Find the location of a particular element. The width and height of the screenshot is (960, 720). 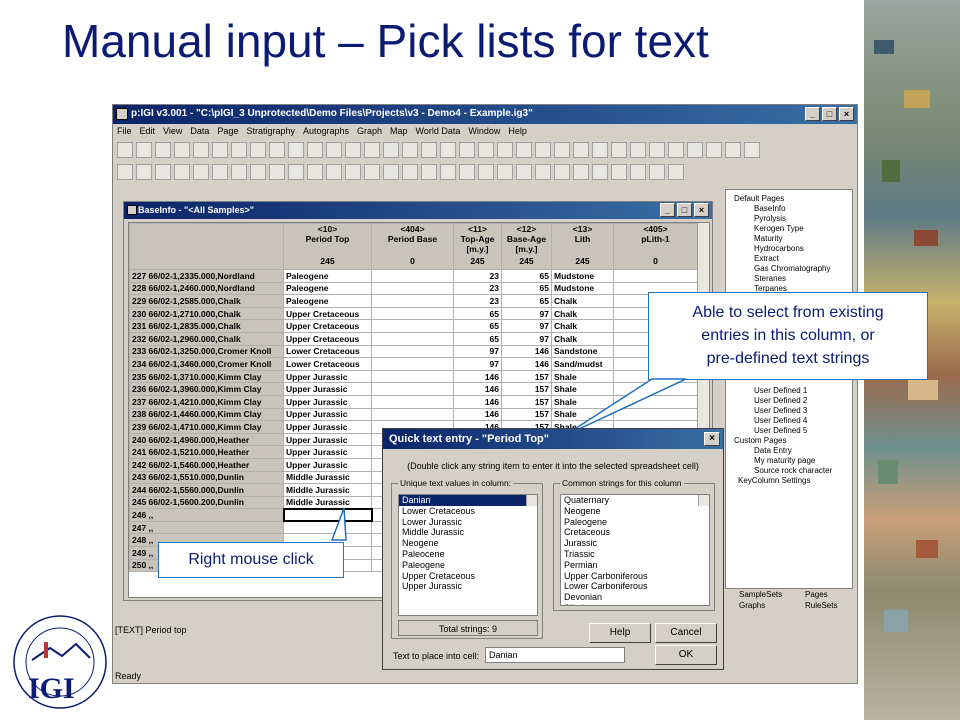

table-cell: 97 is located at coordinates (526, 326).